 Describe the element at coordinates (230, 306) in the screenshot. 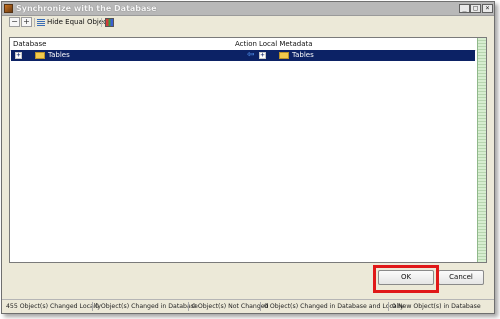

I see `status-not-changed: 0 Object(s) Not Changed` at that location.